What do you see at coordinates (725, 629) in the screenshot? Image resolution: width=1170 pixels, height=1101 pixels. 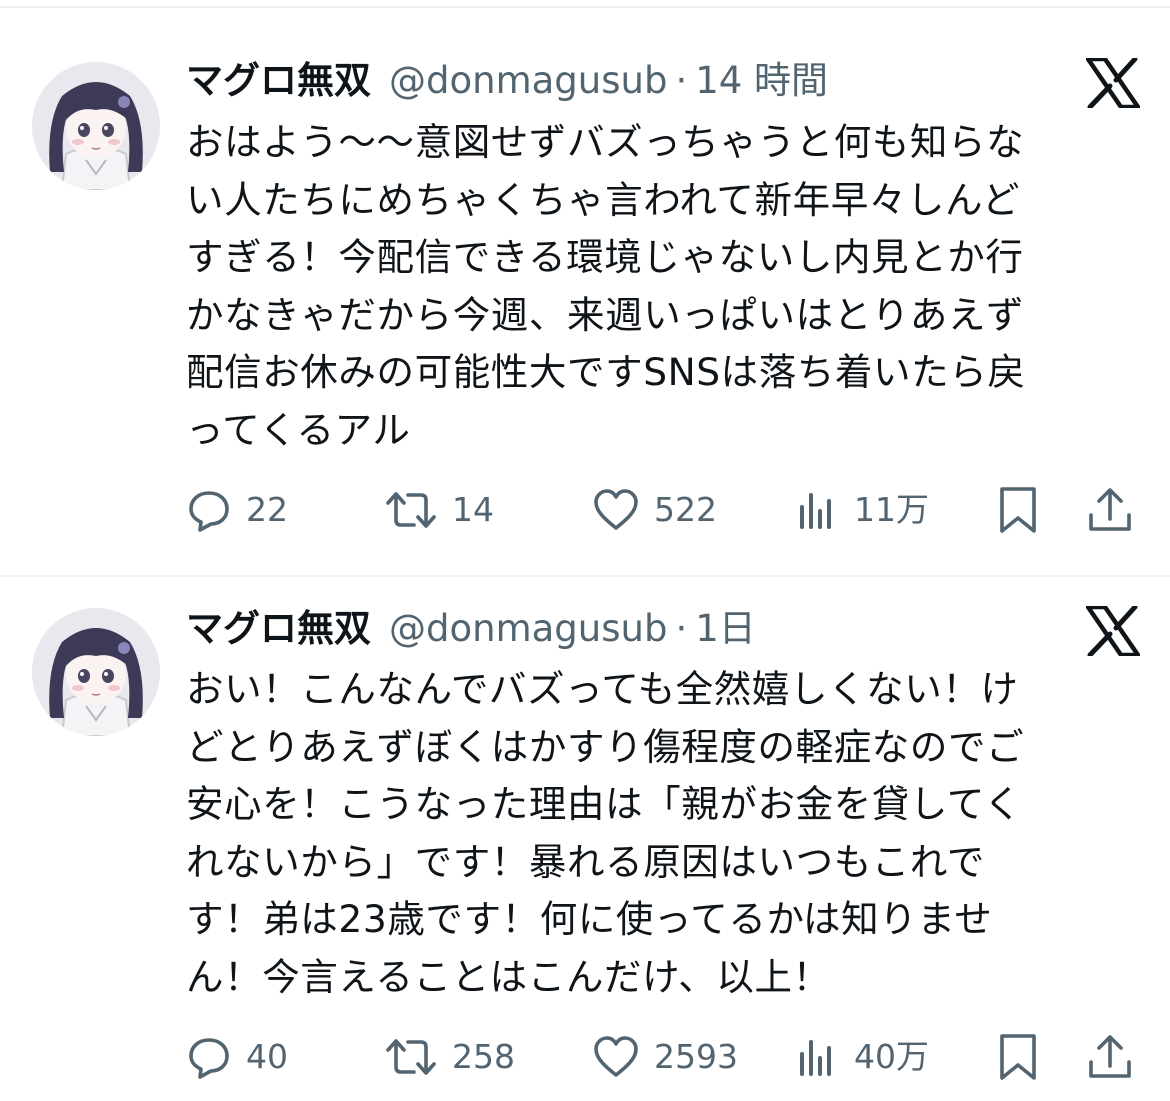 I see `timestamp: 1日` at bounding box center [725, 629].